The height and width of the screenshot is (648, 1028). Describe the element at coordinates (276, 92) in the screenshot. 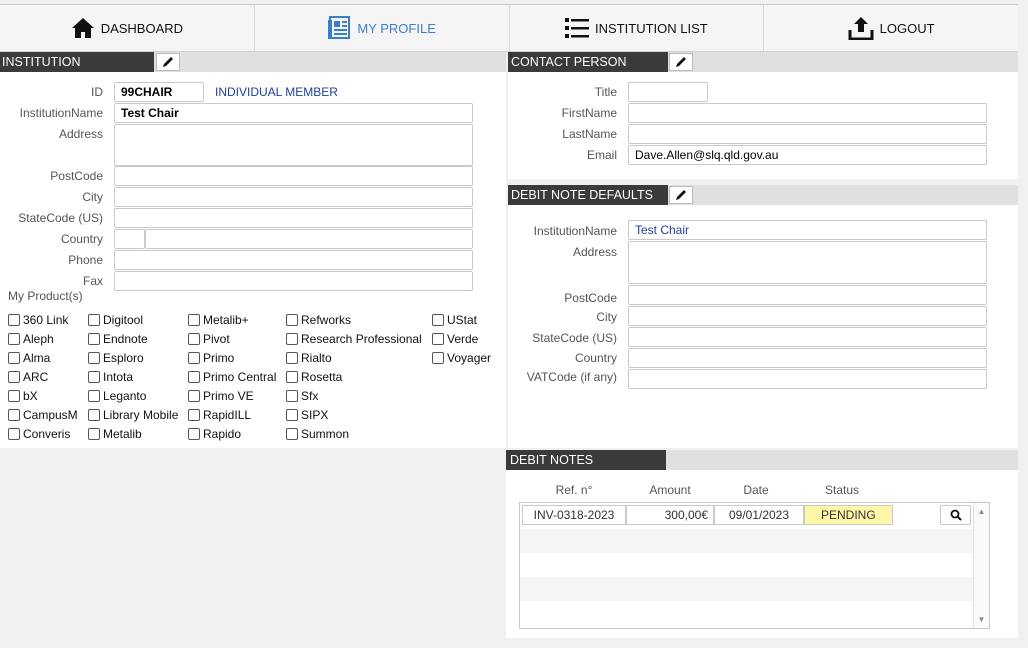

I see `member-type-link: INDIVIDUAL MEMBER` at that location.